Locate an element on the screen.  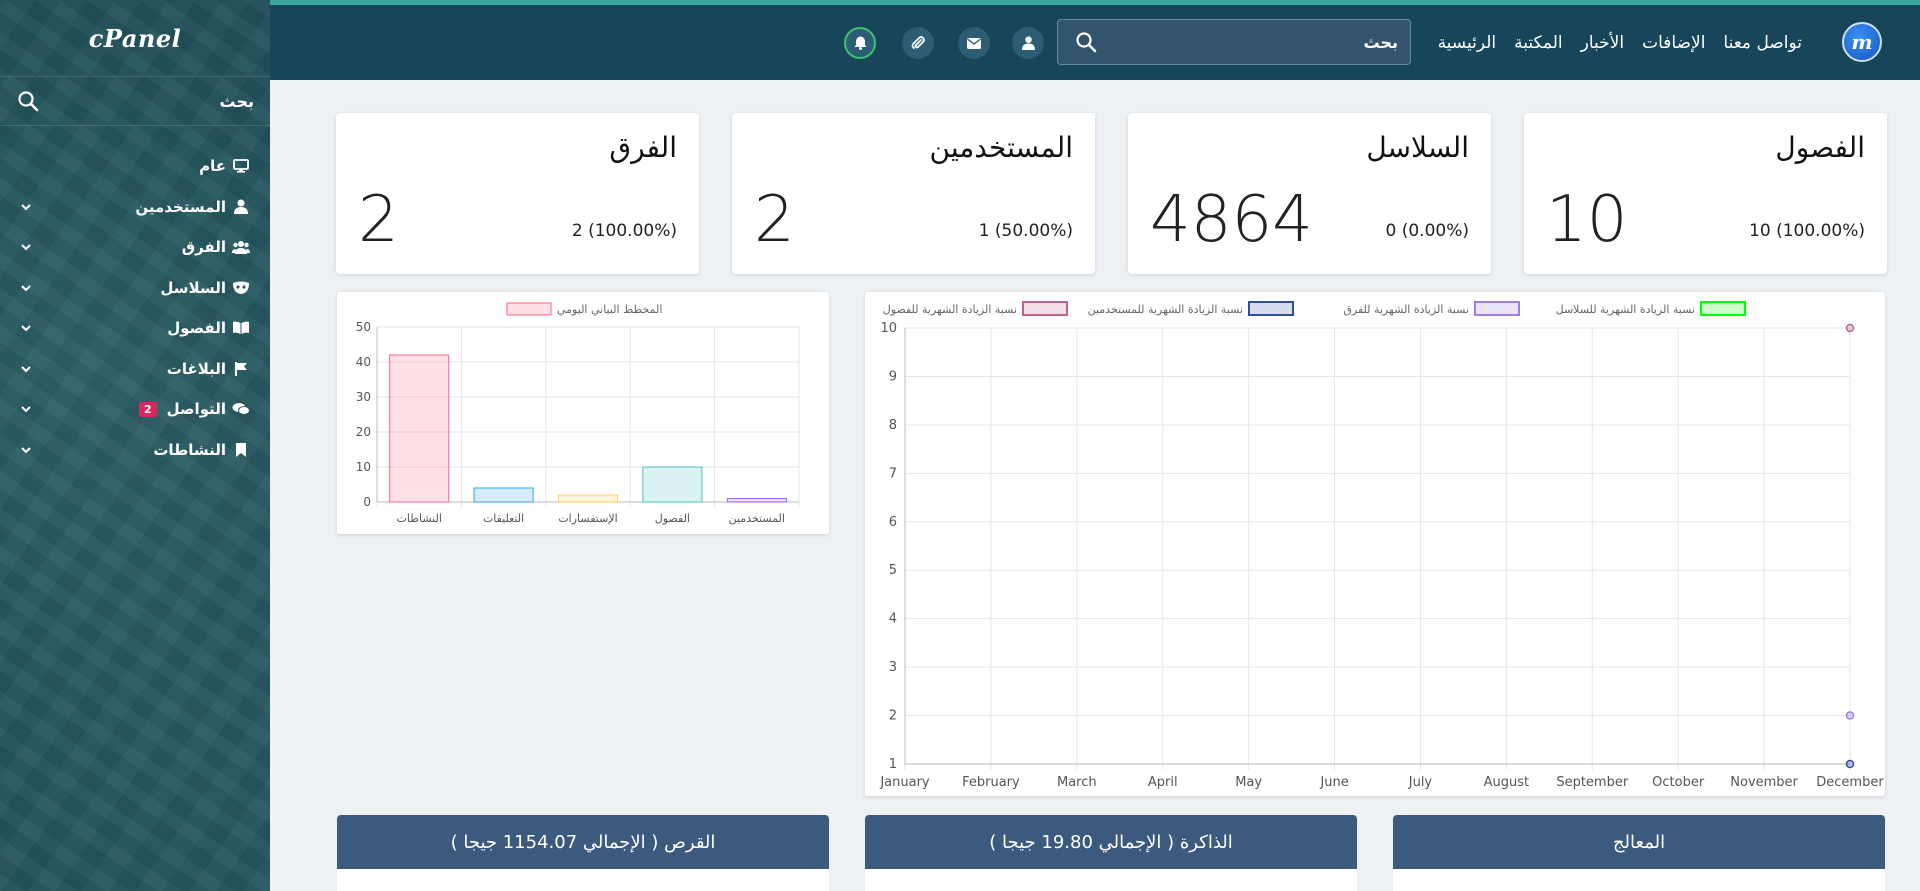
sidebar-item-teams: الفرق is located at coordinates (135, 247).